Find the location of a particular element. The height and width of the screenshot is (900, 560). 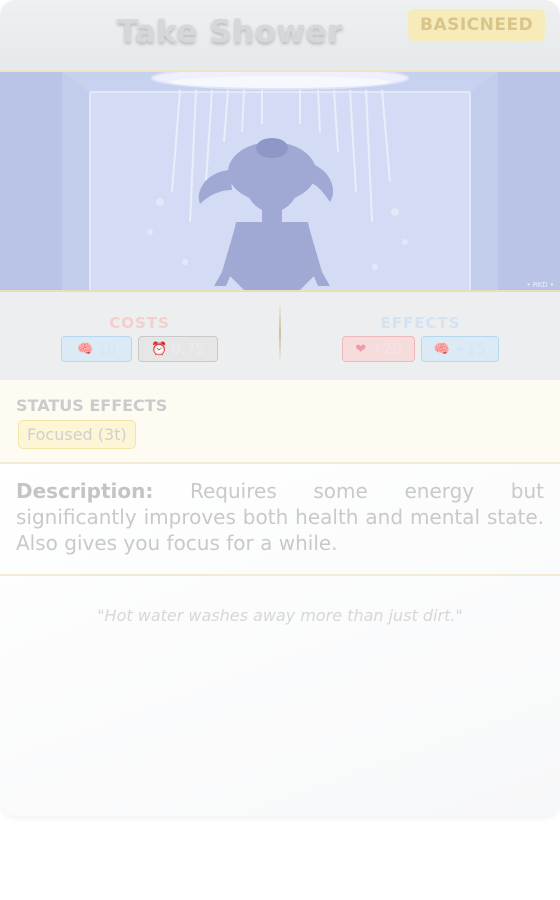

costs-section: COSTS 🧠 10 ⏰ 0.75 is located at coordinates (139, 338).